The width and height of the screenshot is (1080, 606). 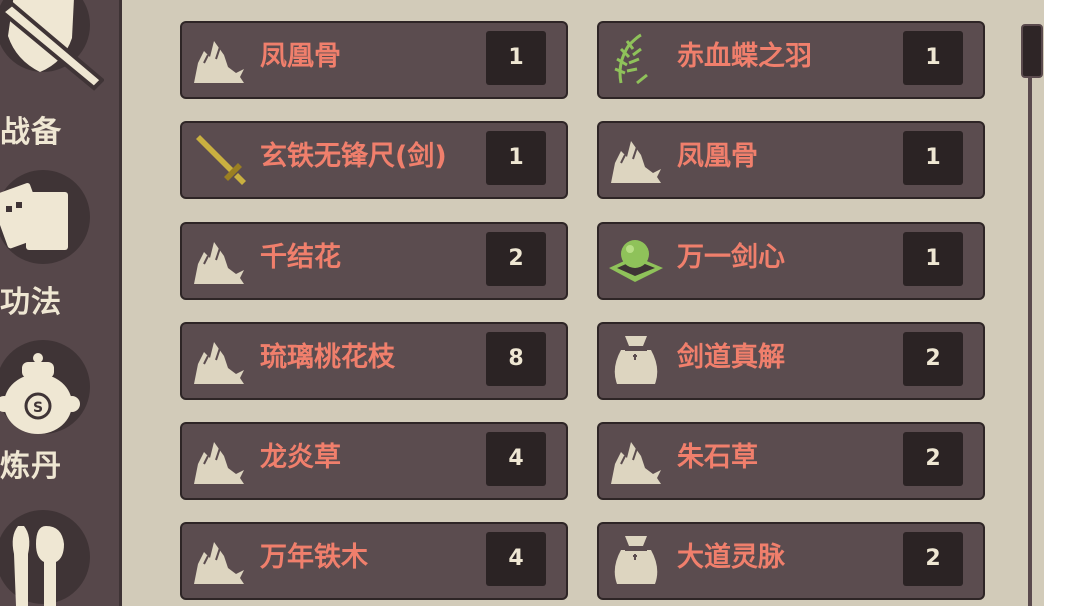 I want to click on item-name: 琉璃桃花枝, so click(x=327, y=357).